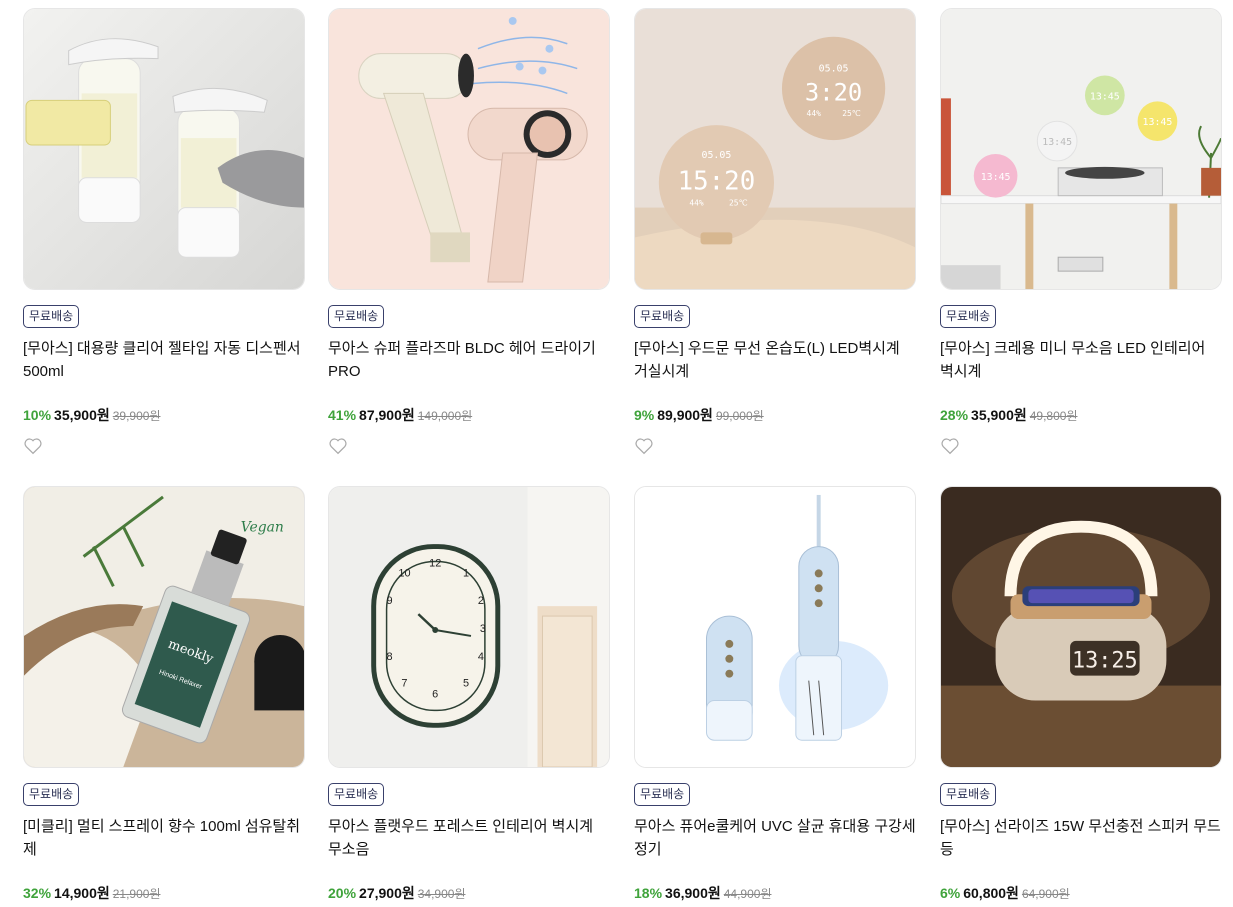 Image resolution: width=1233 pixels, height=907 pixels. Describe the element at coordinates (1081, 627) in the screenshot. I see `product-image-sunrise-speaker: 13:25` at that location.